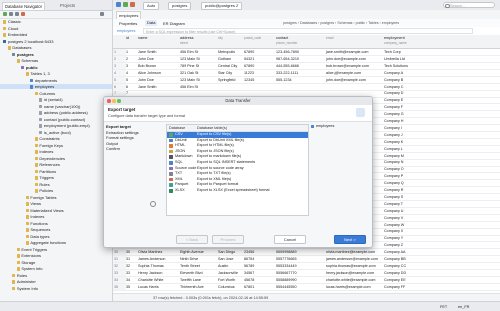 The height and width of the screenshot is (311, 500). Describe the element at coordinates (56, 99) in the screenshot. I see `tree-node: id (serial4)` at that location.